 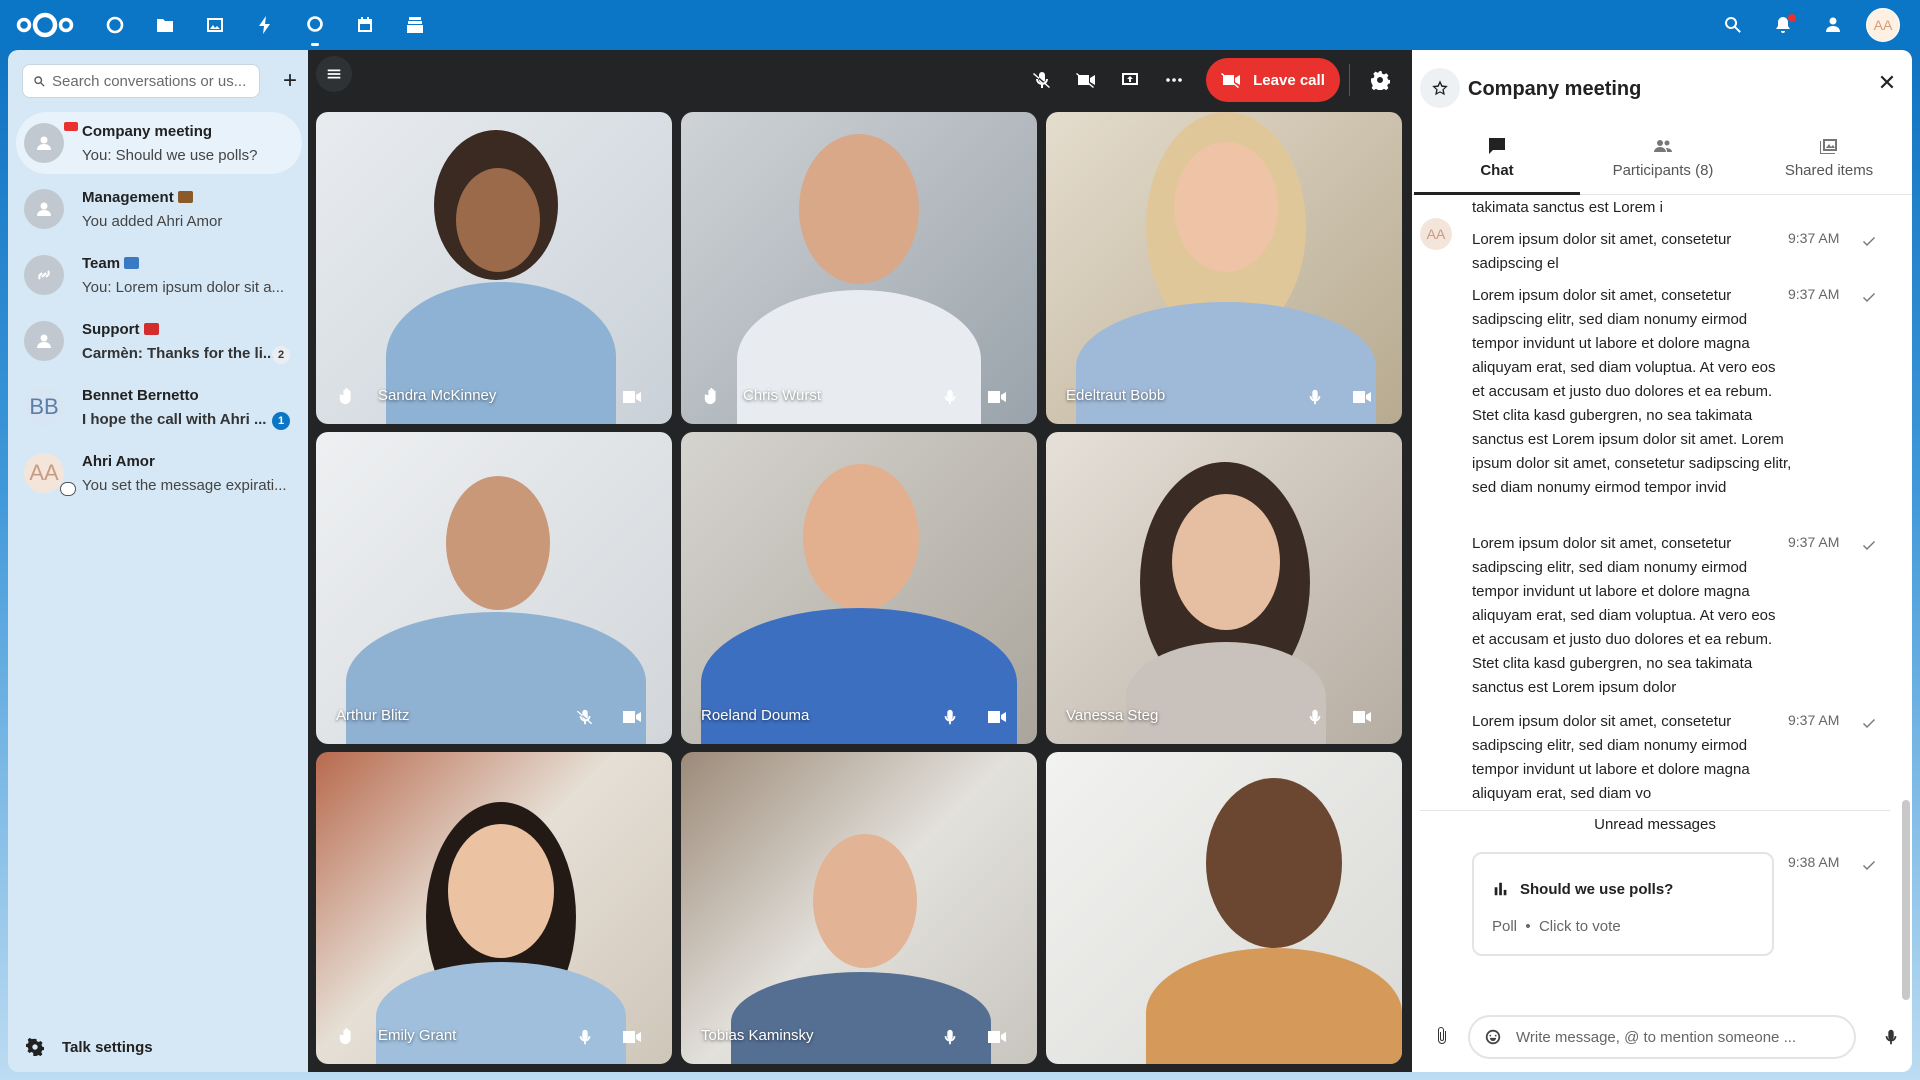 What do you see at coordinates (415, 25) in the screenshot?
I see `deck-icon` at bounding box center [415, 25].